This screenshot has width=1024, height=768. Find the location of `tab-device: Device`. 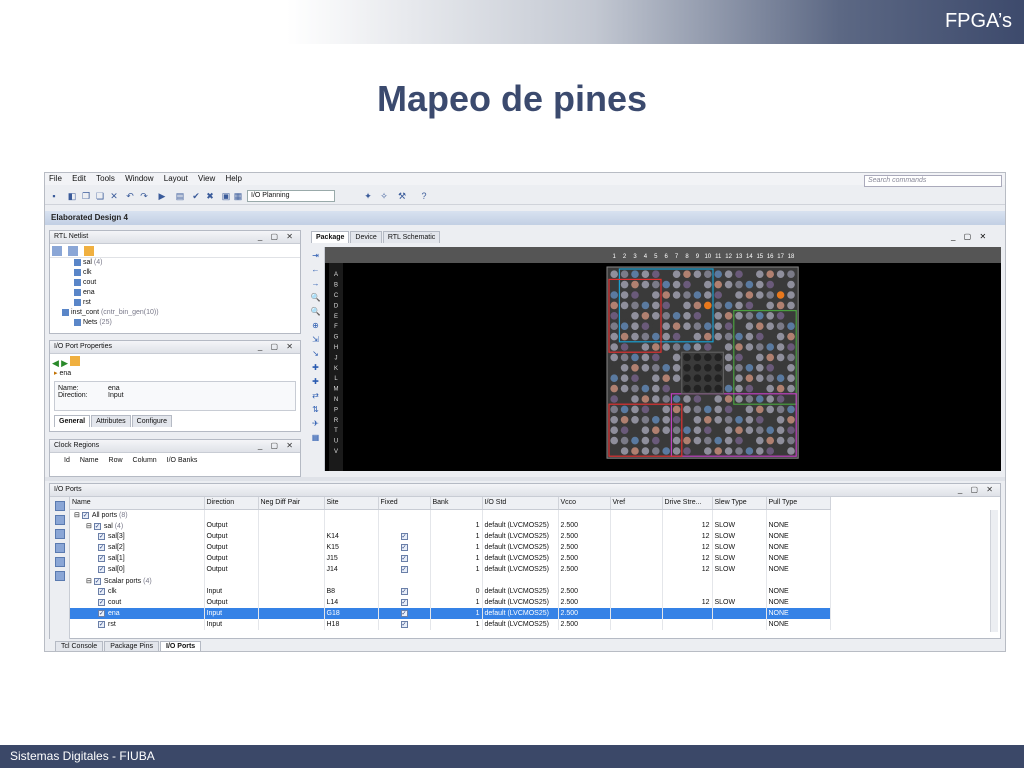

tab-device: Device is located at coordinates (366, 237).